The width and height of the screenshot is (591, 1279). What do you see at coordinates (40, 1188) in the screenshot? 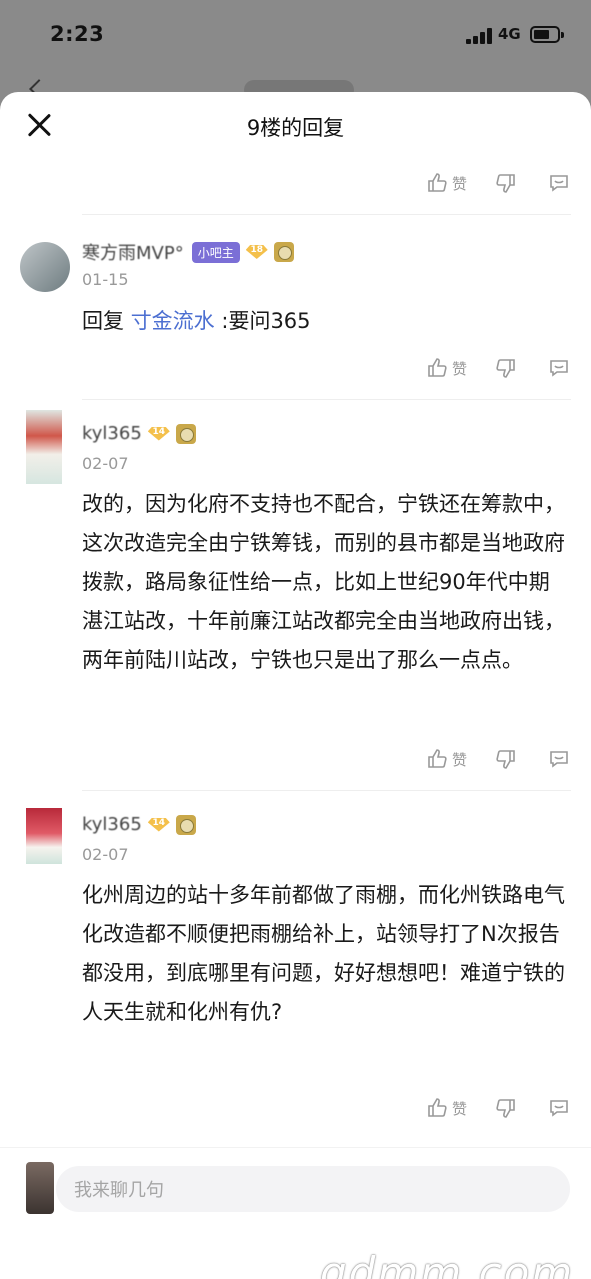
I see `my-avatar` at bounding box center [40, 1188].